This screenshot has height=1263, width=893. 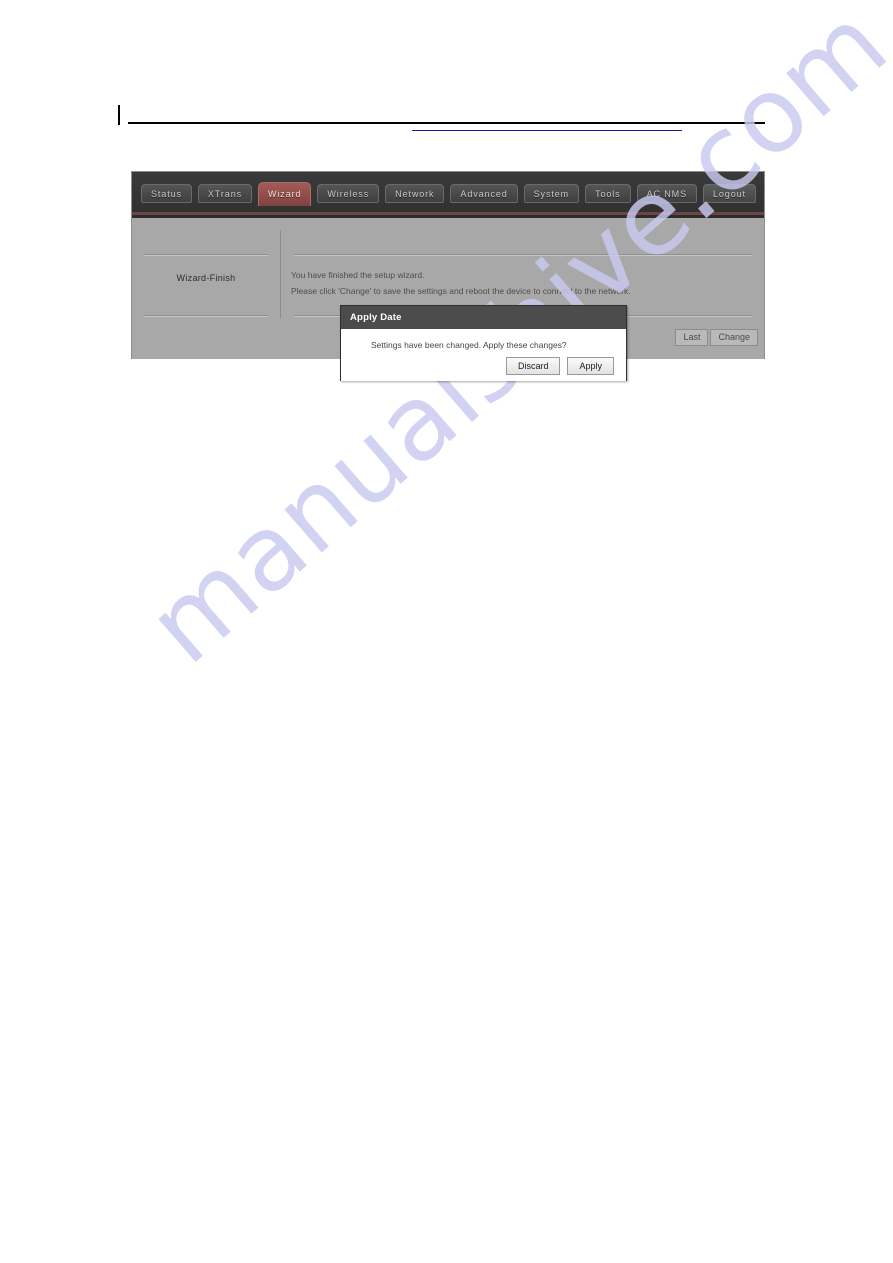 I want to click on left-column-top-divider, so click(x=206, y=255).